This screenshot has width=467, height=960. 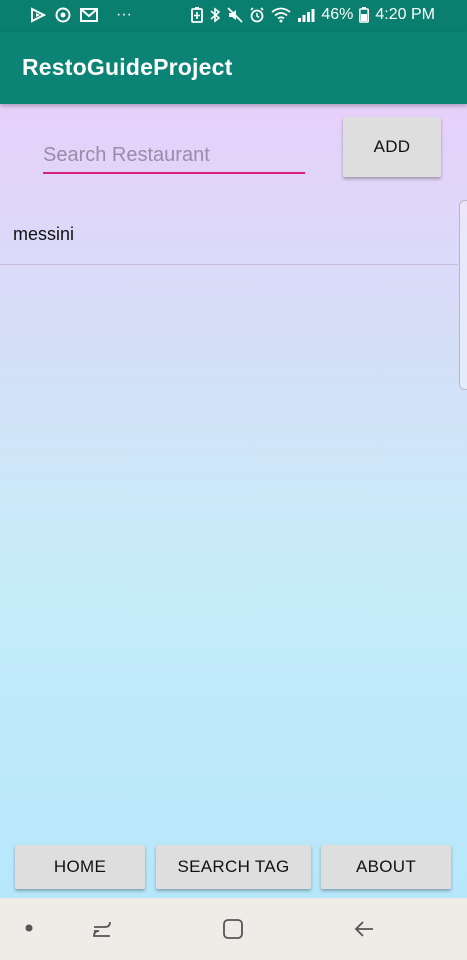 I want to click on app-bar: RestoGuideProject, so click(x=233, y=68).